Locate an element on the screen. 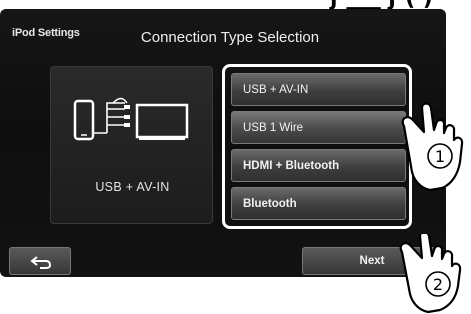 The width and height of the screenshot is (471, 314). back-button is located at coordinates (40, 261).